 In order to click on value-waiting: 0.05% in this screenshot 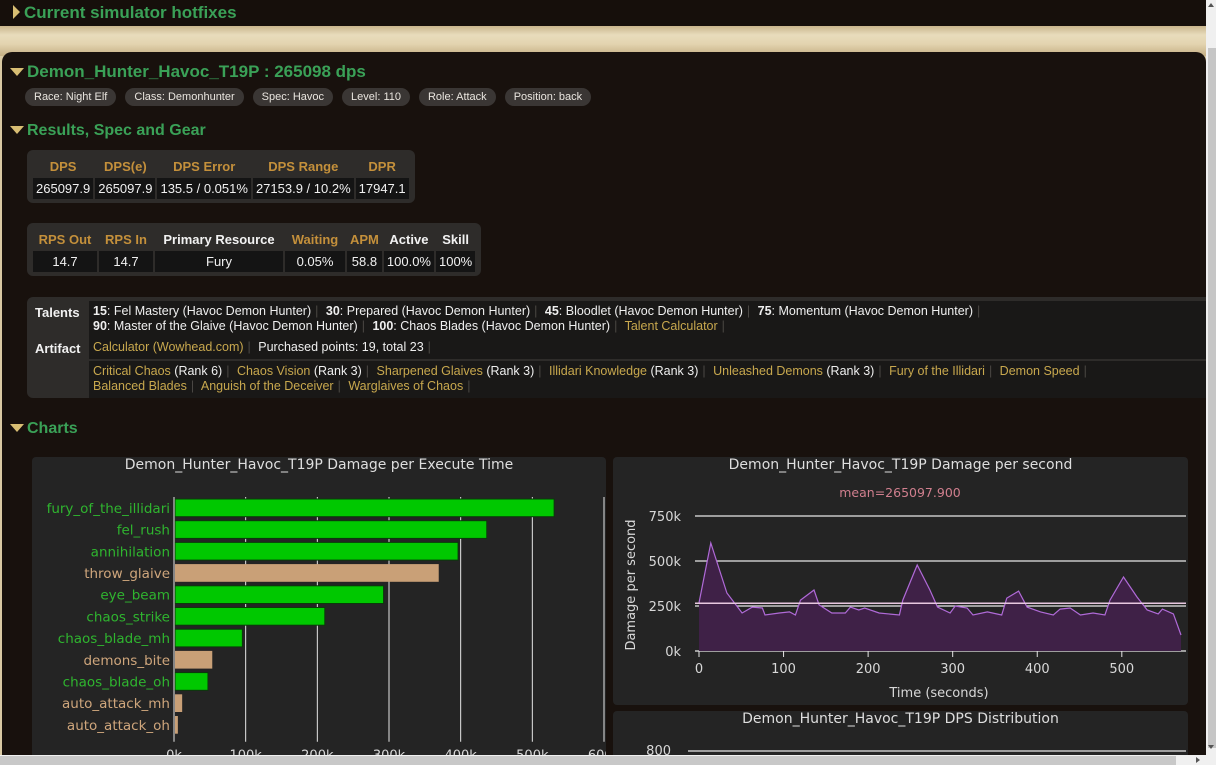, I will do `click(315, 261)`.